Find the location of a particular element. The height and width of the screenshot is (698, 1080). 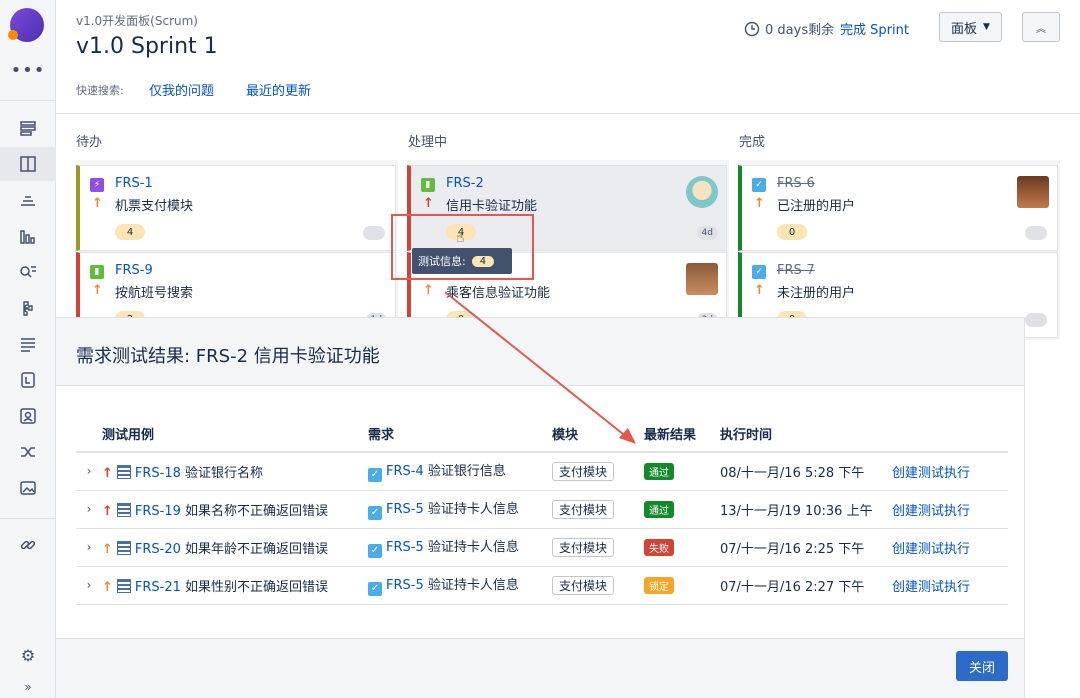

test-case-key: FRS-20 is located at coordinates (158, 549).